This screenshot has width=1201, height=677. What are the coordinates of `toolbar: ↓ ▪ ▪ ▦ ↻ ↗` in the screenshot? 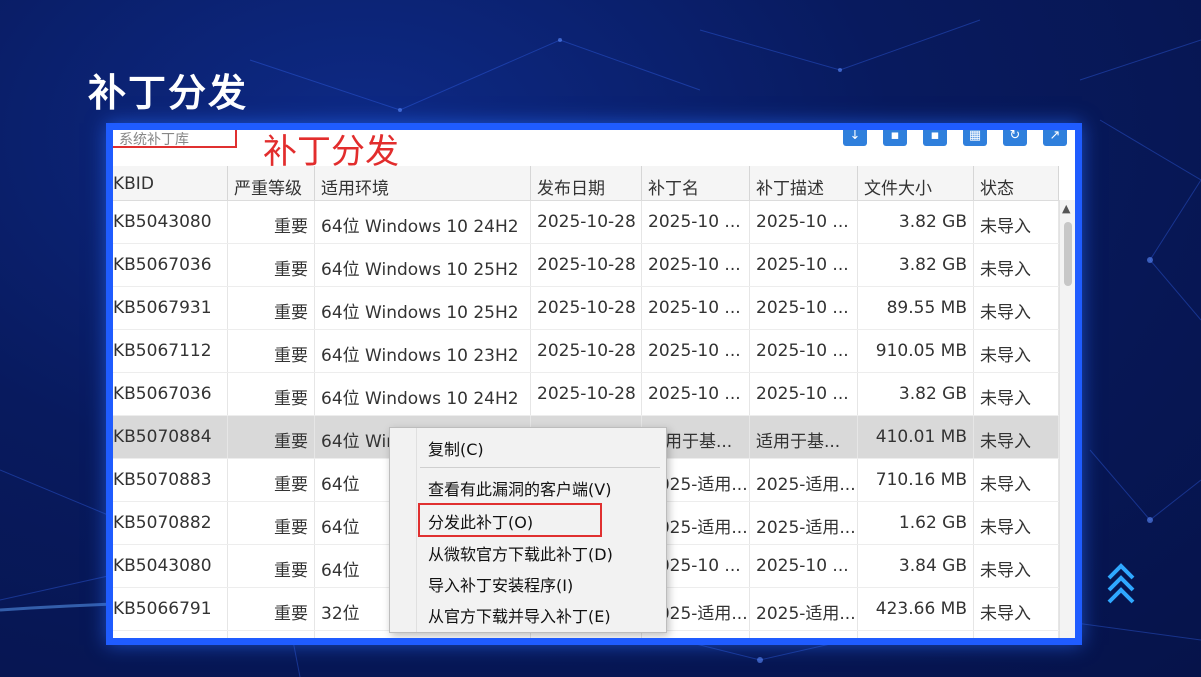 It's located at (955, 138).